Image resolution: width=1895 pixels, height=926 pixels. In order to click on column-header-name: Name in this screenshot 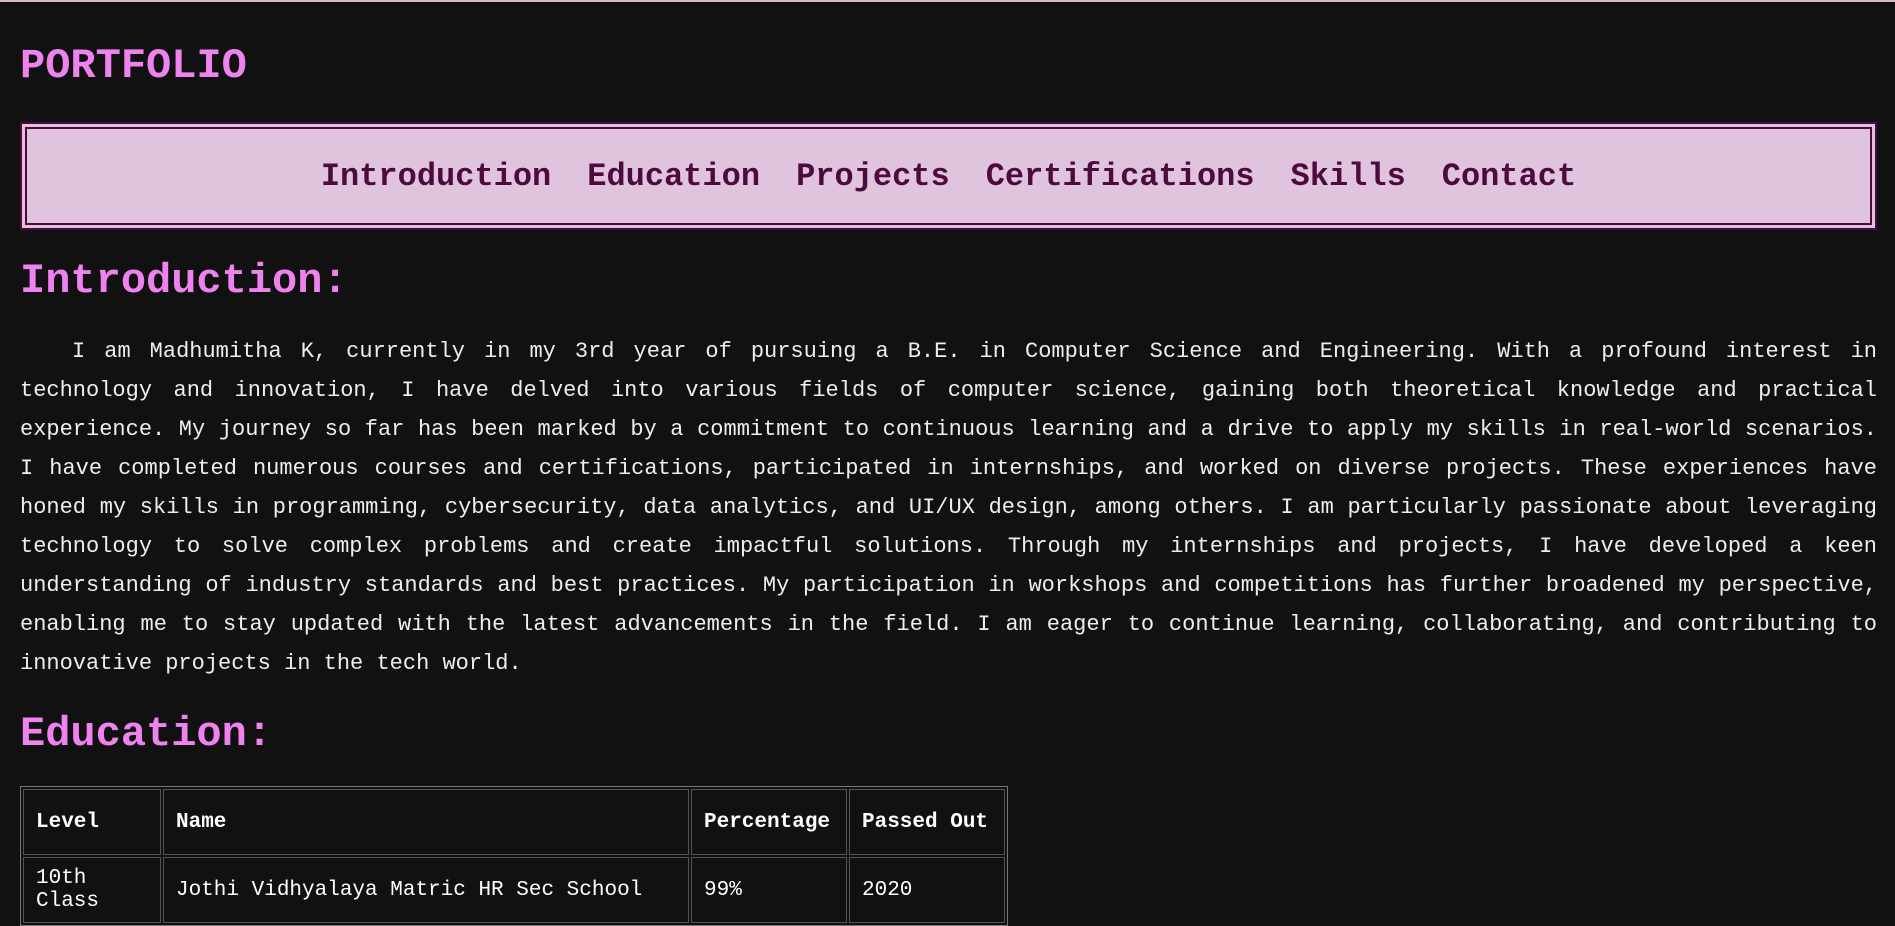, I will do `click(426, 822)`.